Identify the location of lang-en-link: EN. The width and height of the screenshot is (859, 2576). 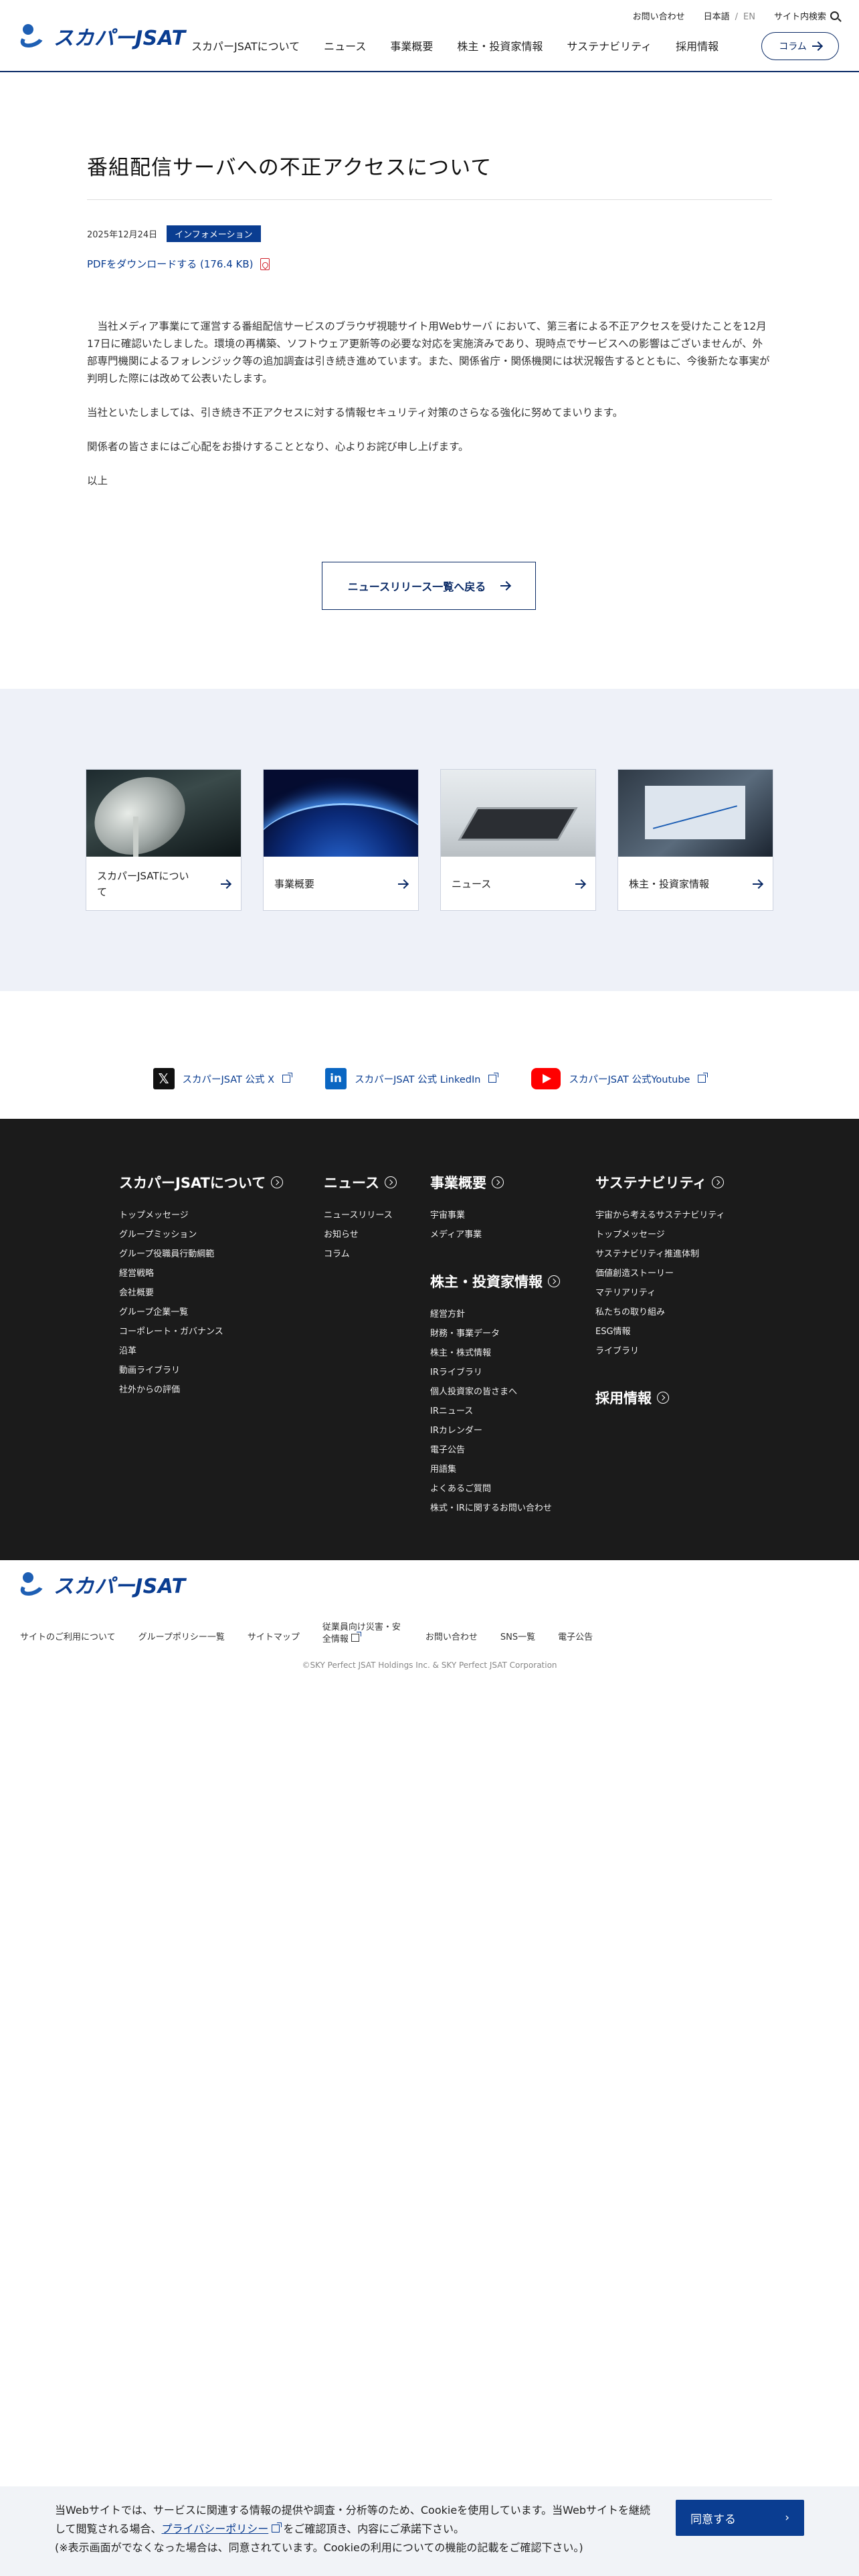
(749, 17).